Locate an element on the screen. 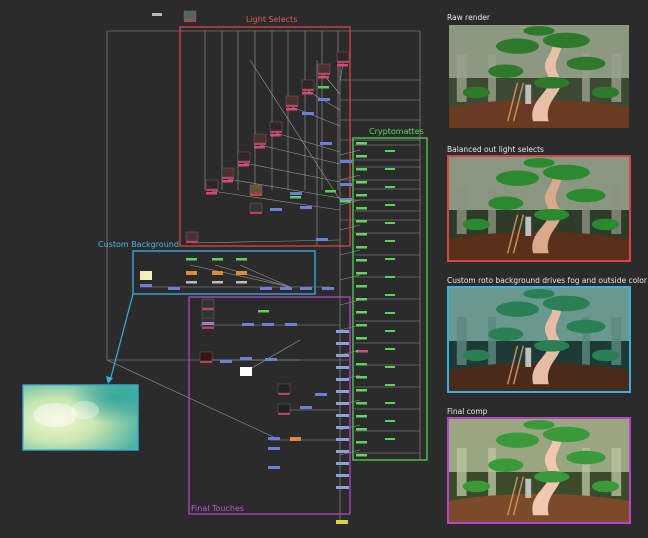 The width and height of the screenshot is (648, 538). group-box-final-touches is located at coordinates (269, 405).